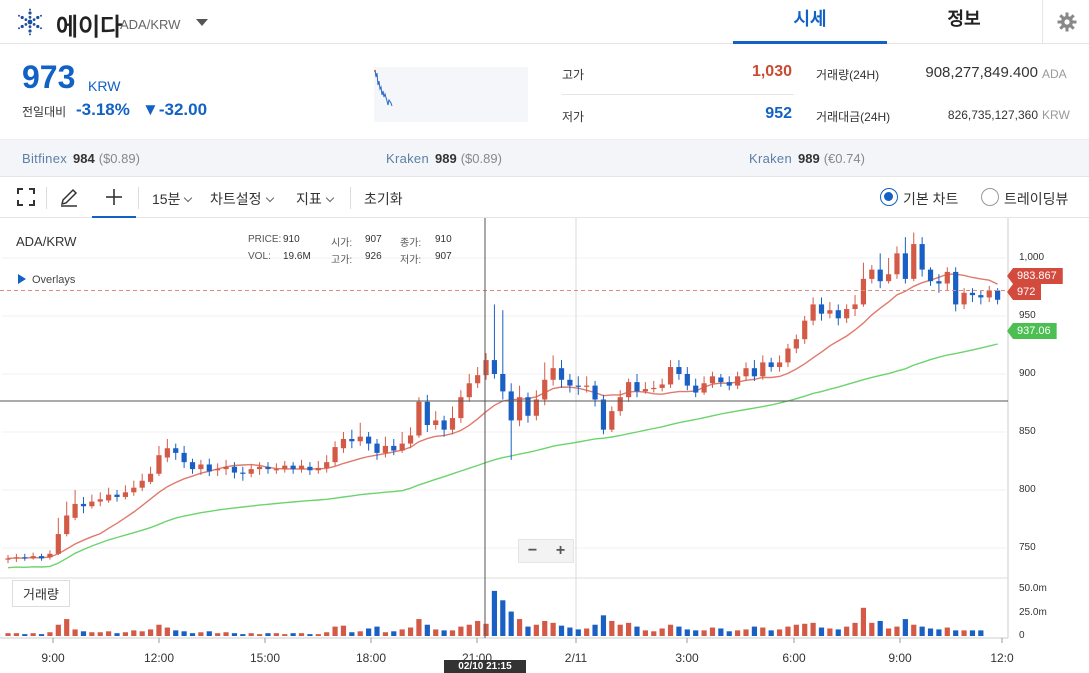 This screenshot has height=673, width=1089. Describe the element at coordinates (22, 279) in the screenshot. I see `play-triangle-icon` at that location.